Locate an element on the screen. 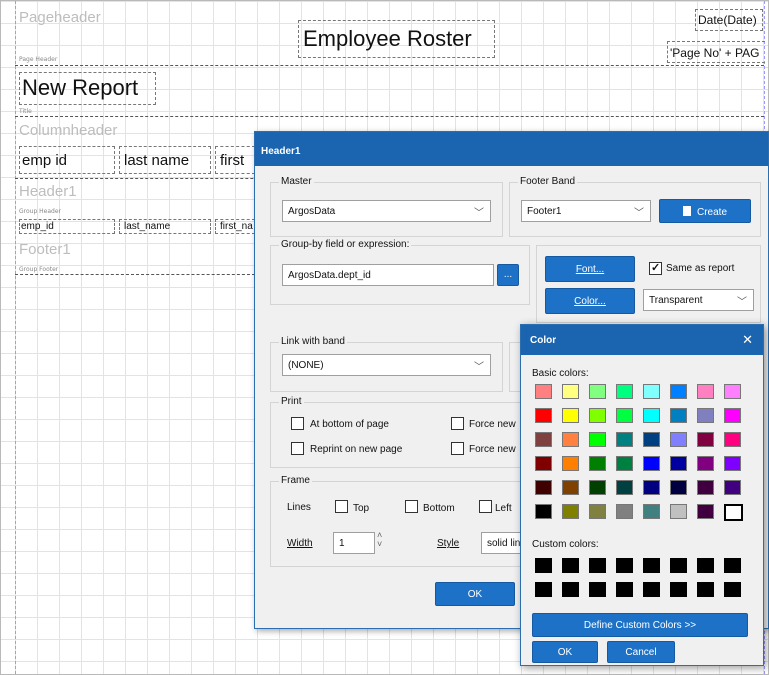 This screenshot has width=769, height=675. create-button: Create is located at coordinates (705, 211).